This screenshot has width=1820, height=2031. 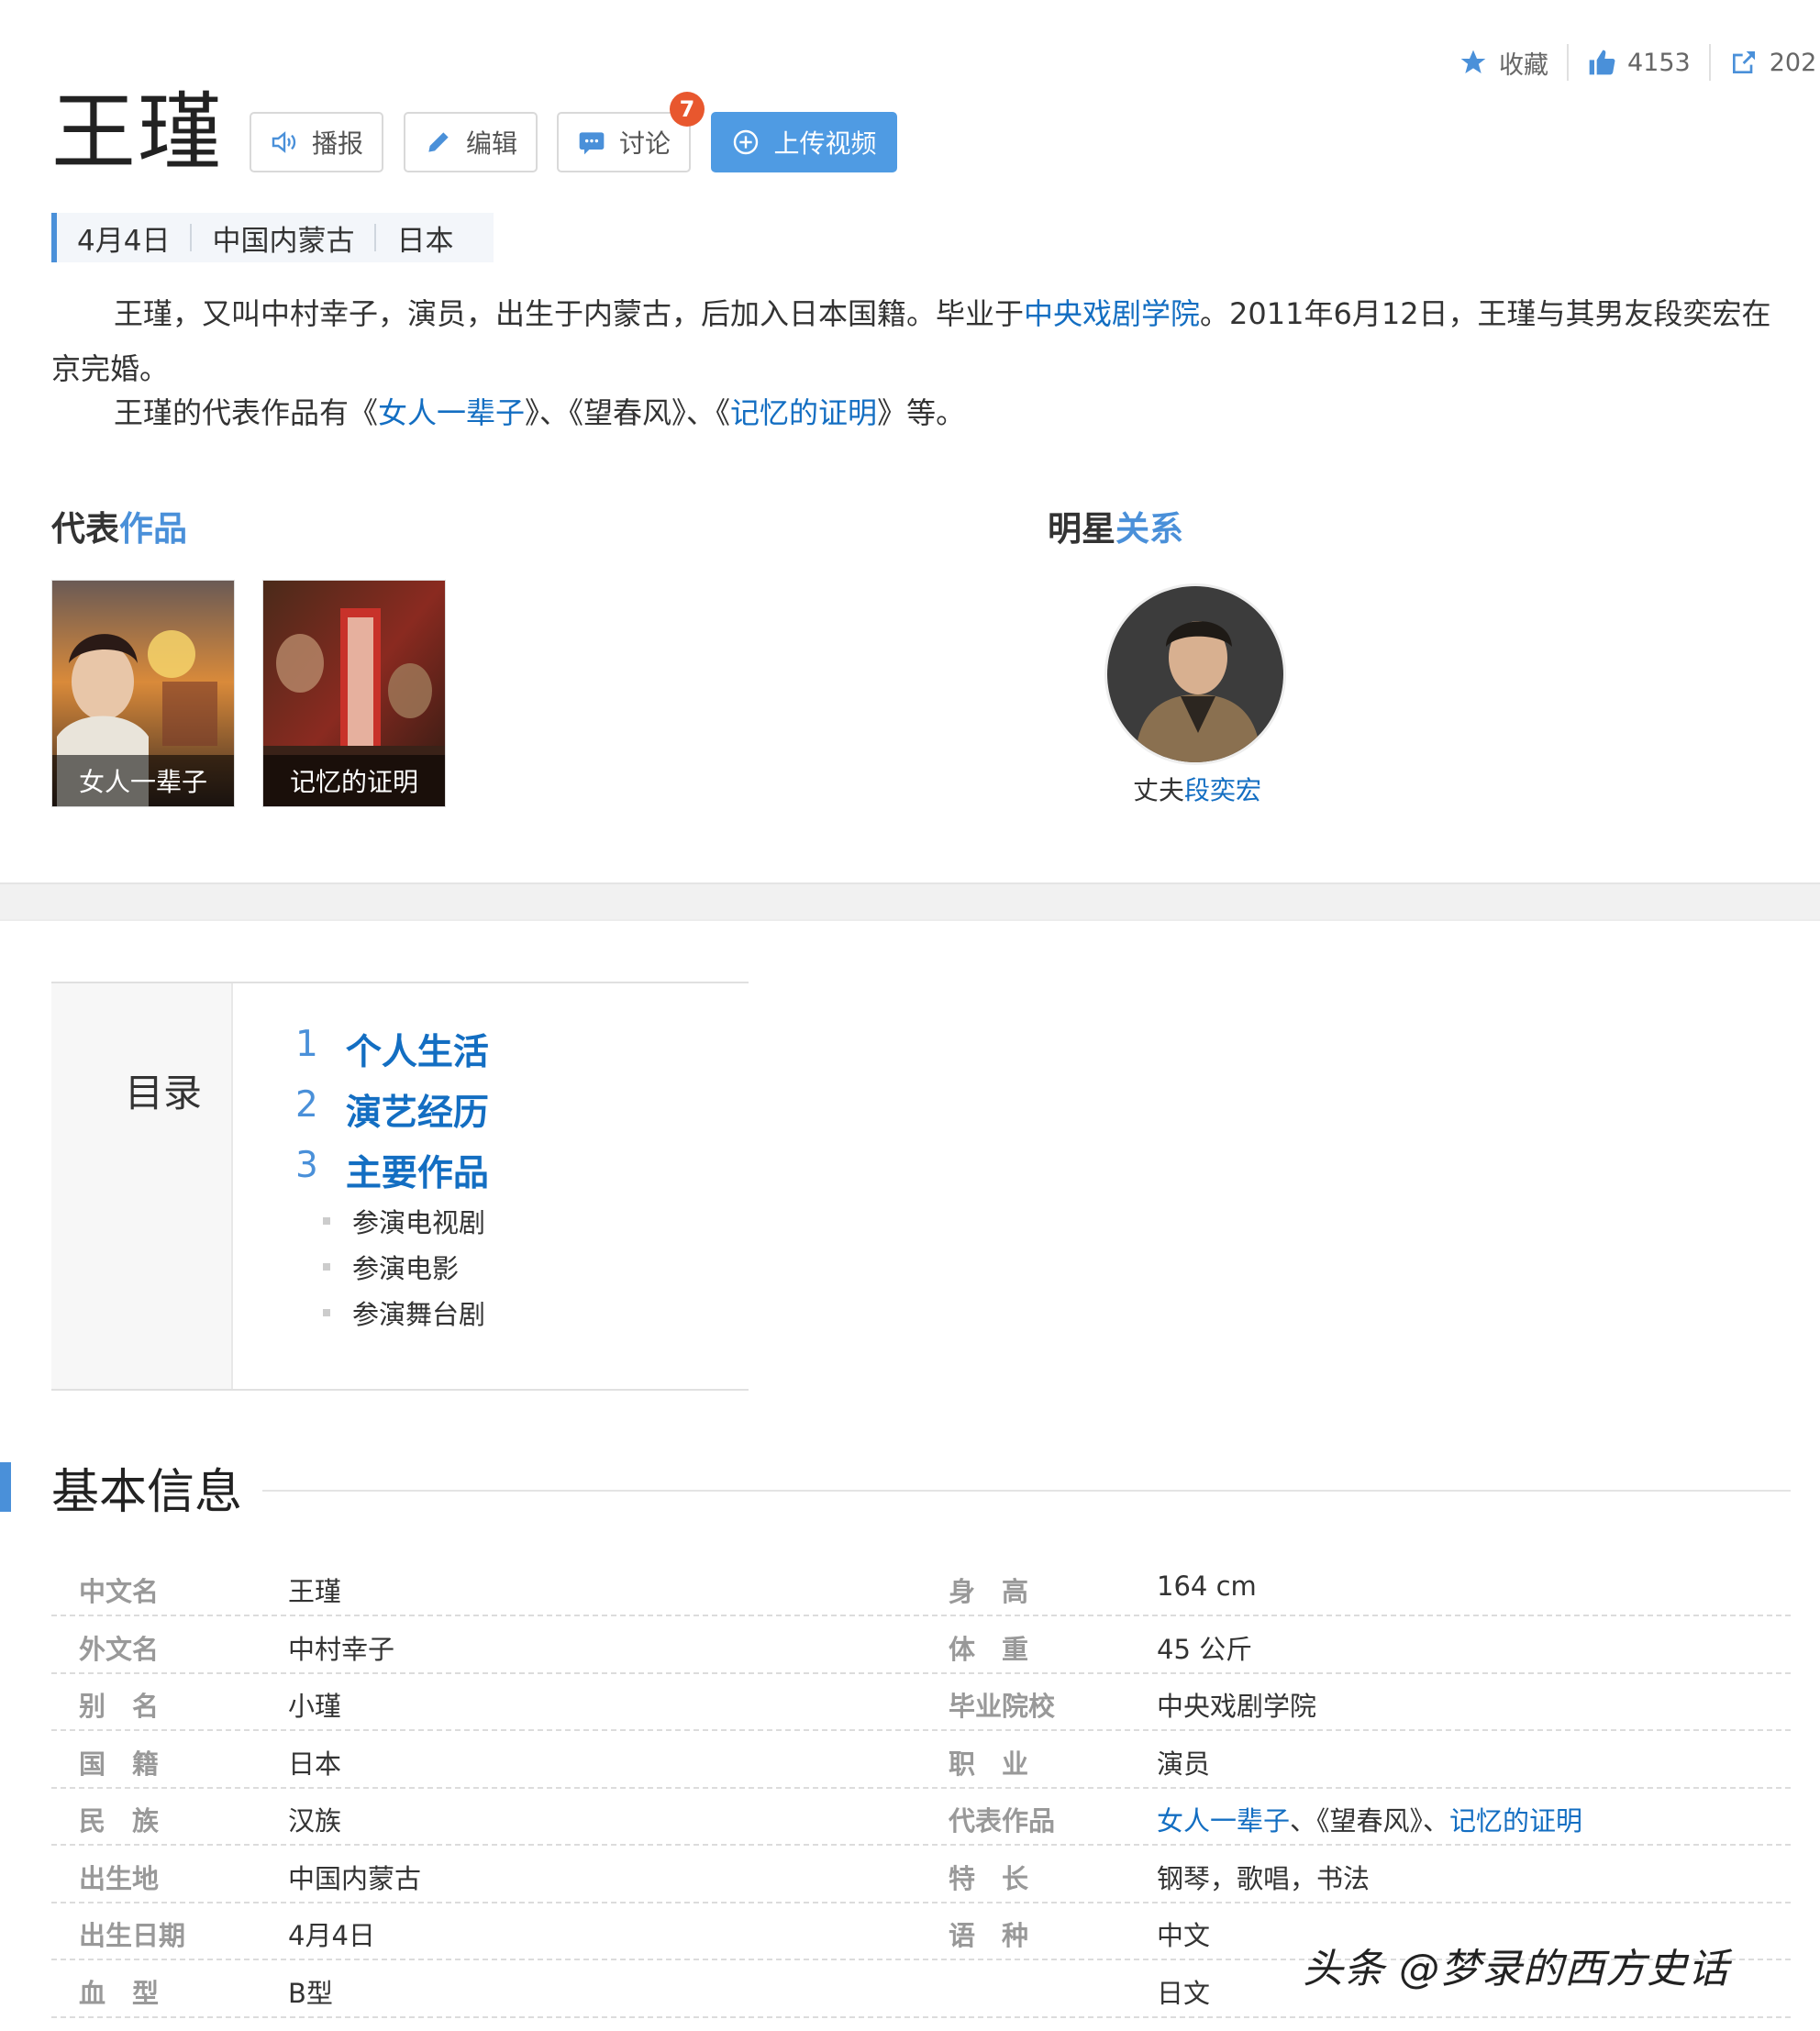 I want to click on info-key: 出生地, so click(x=119, y=1879).